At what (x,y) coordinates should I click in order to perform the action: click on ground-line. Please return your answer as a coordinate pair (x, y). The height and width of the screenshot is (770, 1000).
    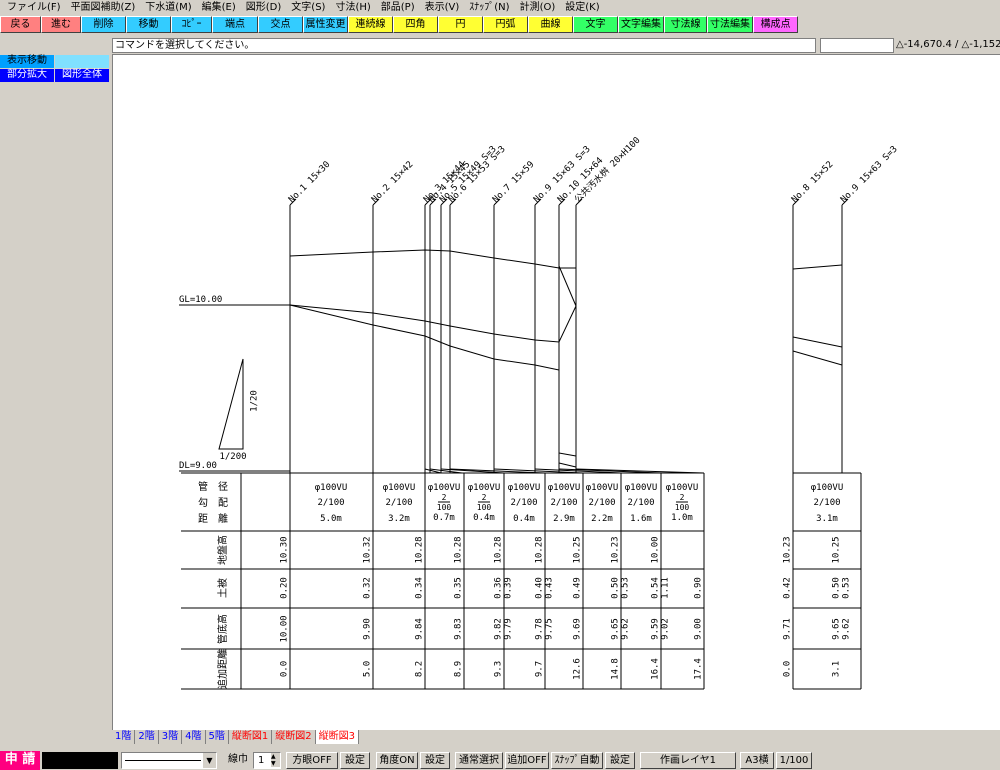
    Looking at the image, I should click on (432, 259).